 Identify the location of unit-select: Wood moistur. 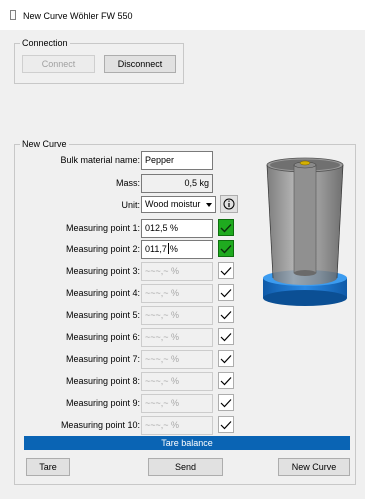
(178, 204).